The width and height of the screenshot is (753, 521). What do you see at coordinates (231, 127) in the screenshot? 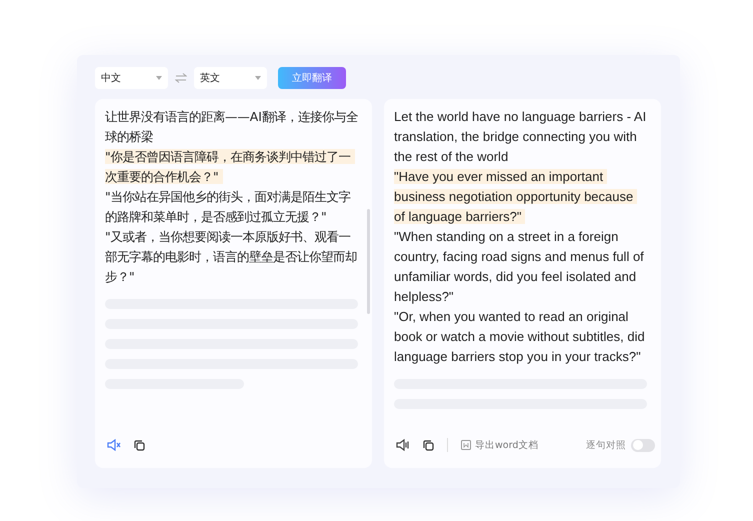
I see `paragraph: 让世界没有语言的距离——AI翻译，连接你与全球的桥梁` at bounding box center [231, 127].